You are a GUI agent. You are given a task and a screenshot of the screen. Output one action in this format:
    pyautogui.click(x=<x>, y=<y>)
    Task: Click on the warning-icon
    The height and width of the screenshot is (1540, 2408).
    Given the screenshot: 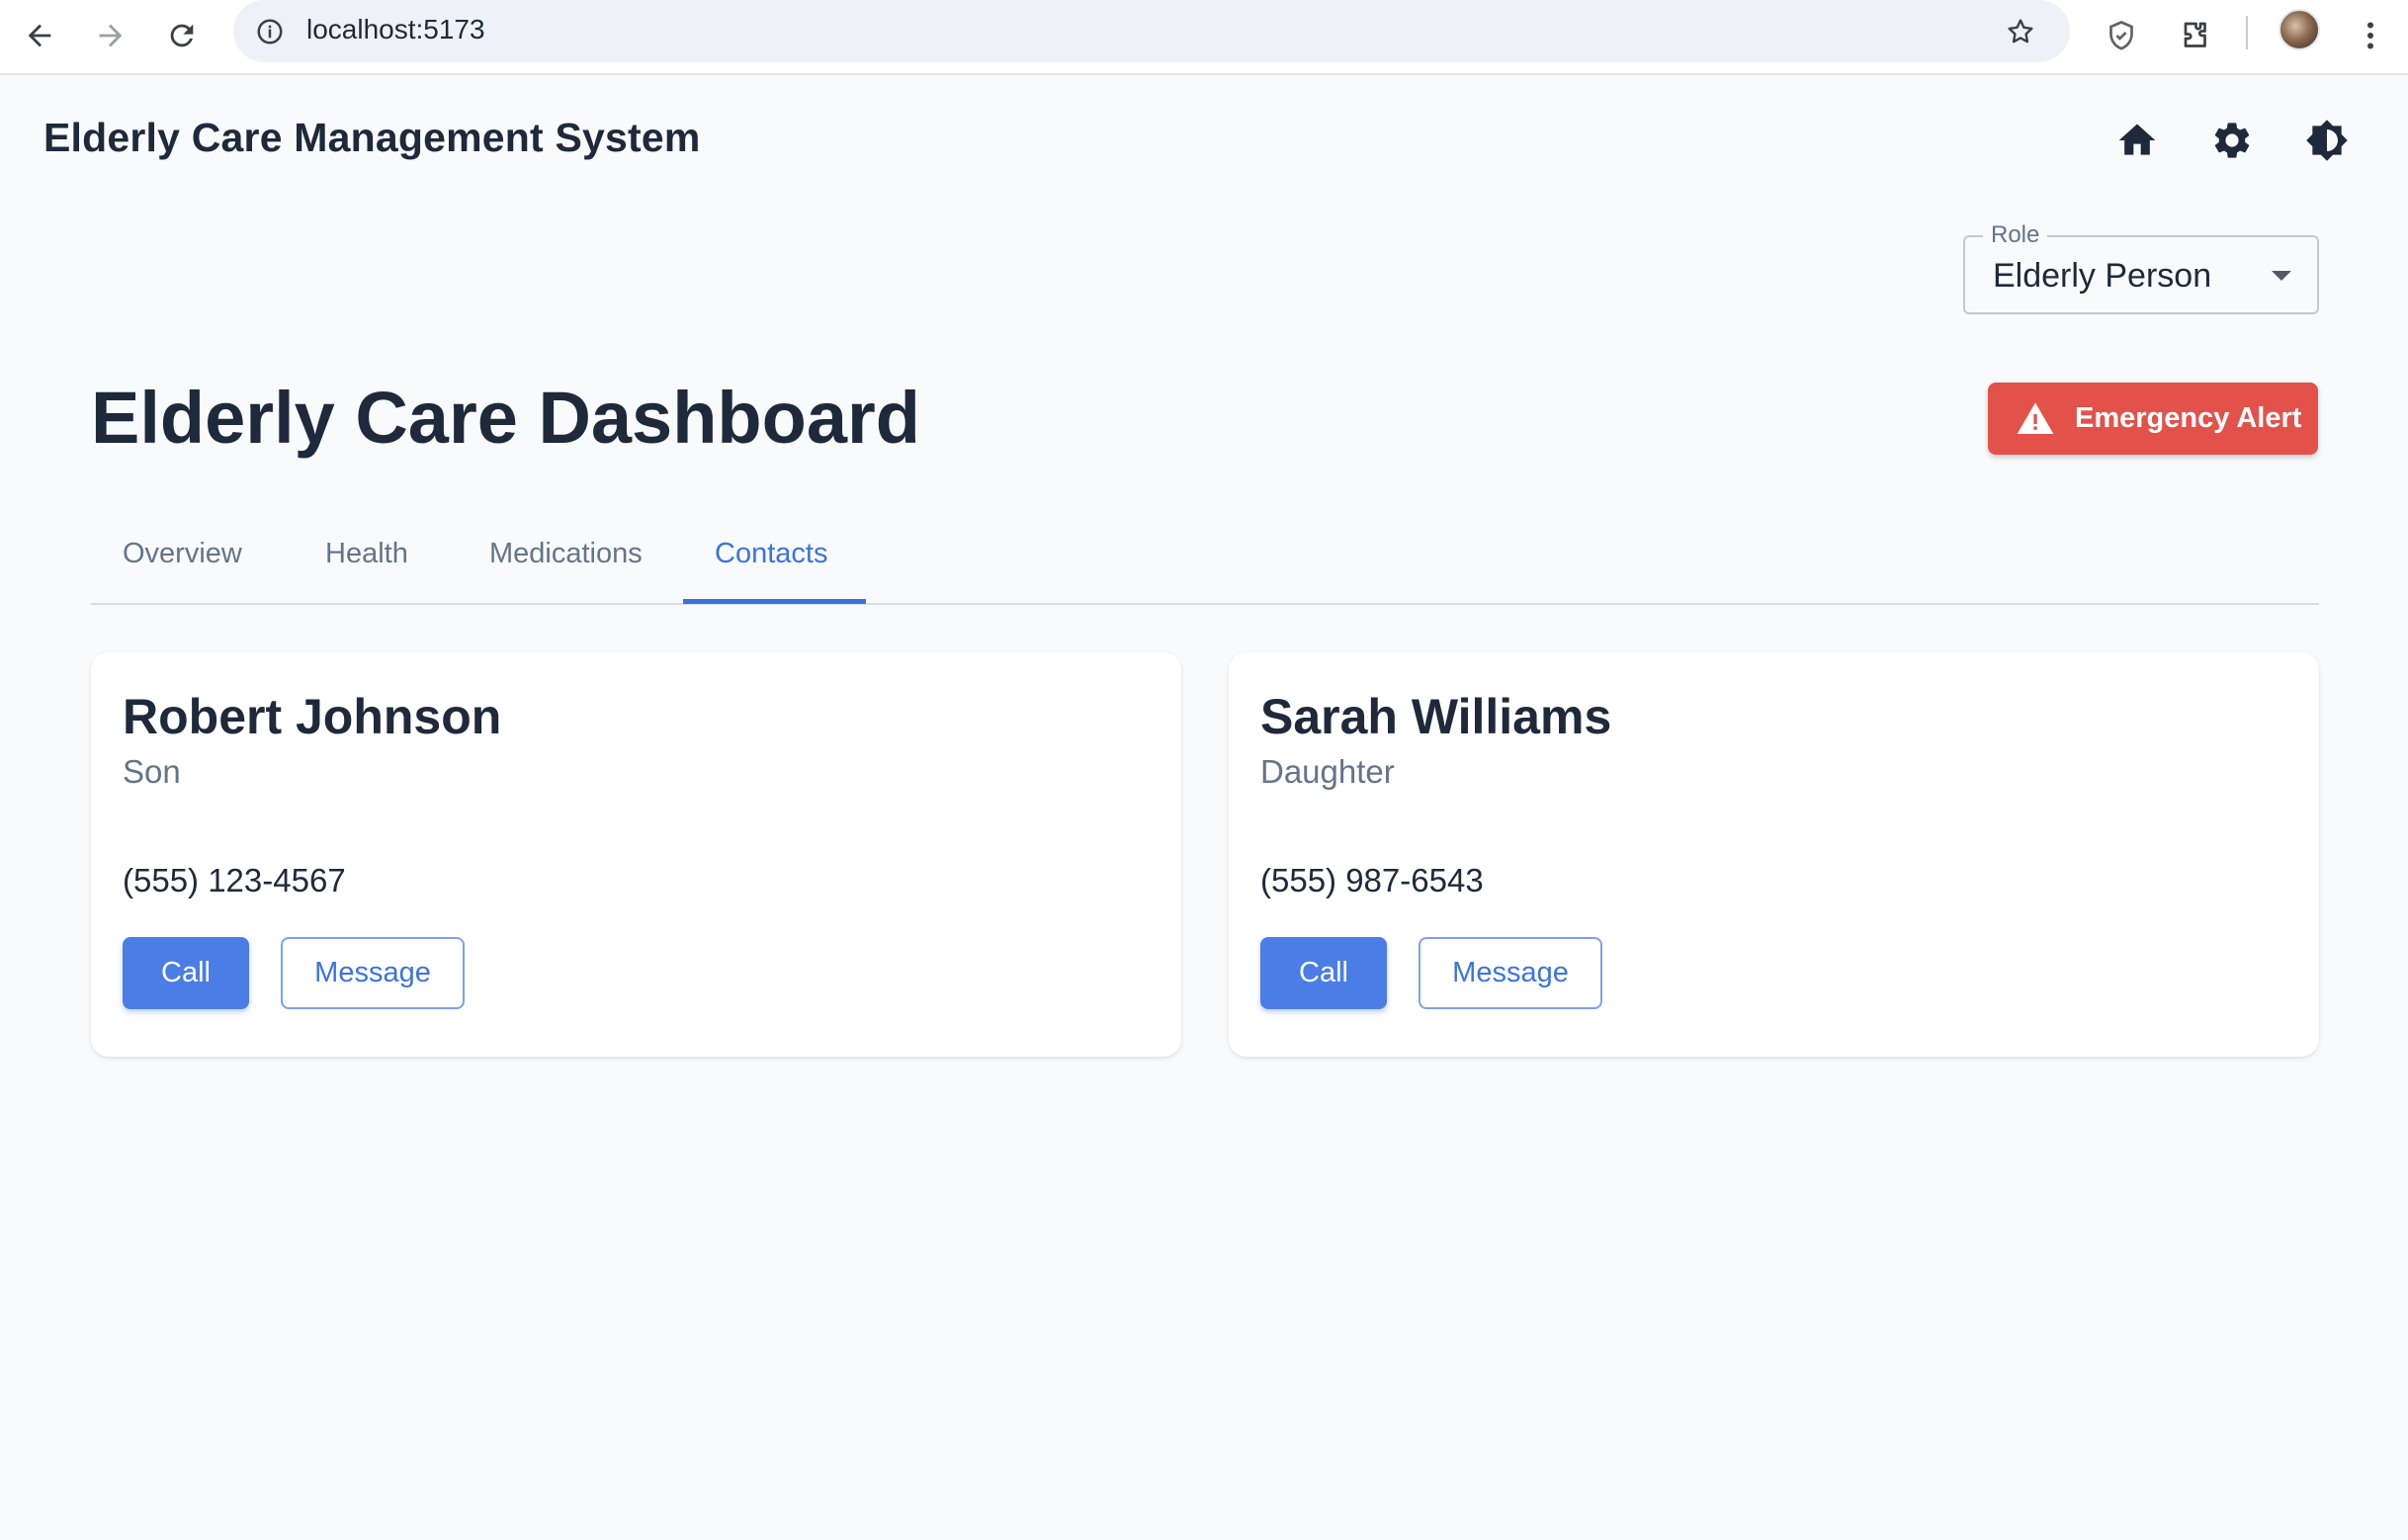 What is the action you would take?
    pyautogui.click(x=2035, y=419)
    